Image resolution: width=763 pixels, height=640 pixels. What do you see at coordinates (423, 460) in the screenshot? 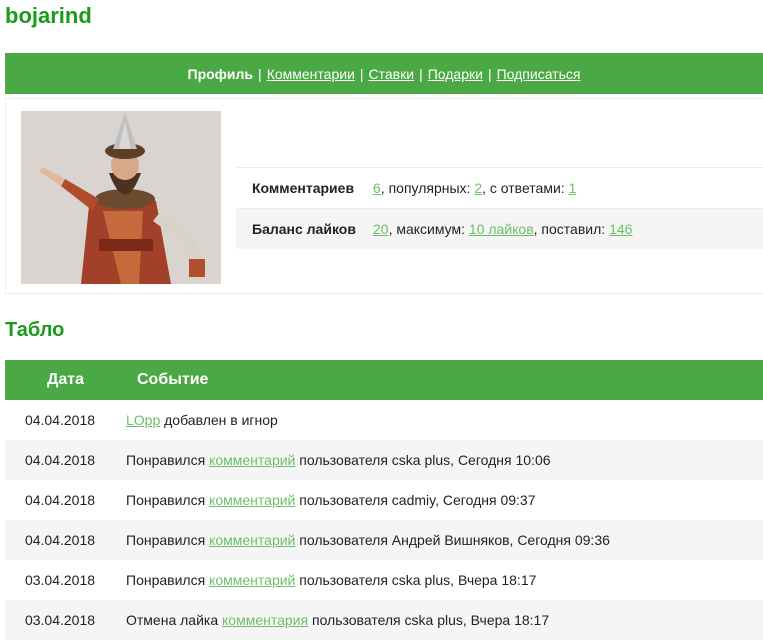
I see `event-text-post: пользователя cska plus, Сегодня 10:06` at bounding box center [423, 460].